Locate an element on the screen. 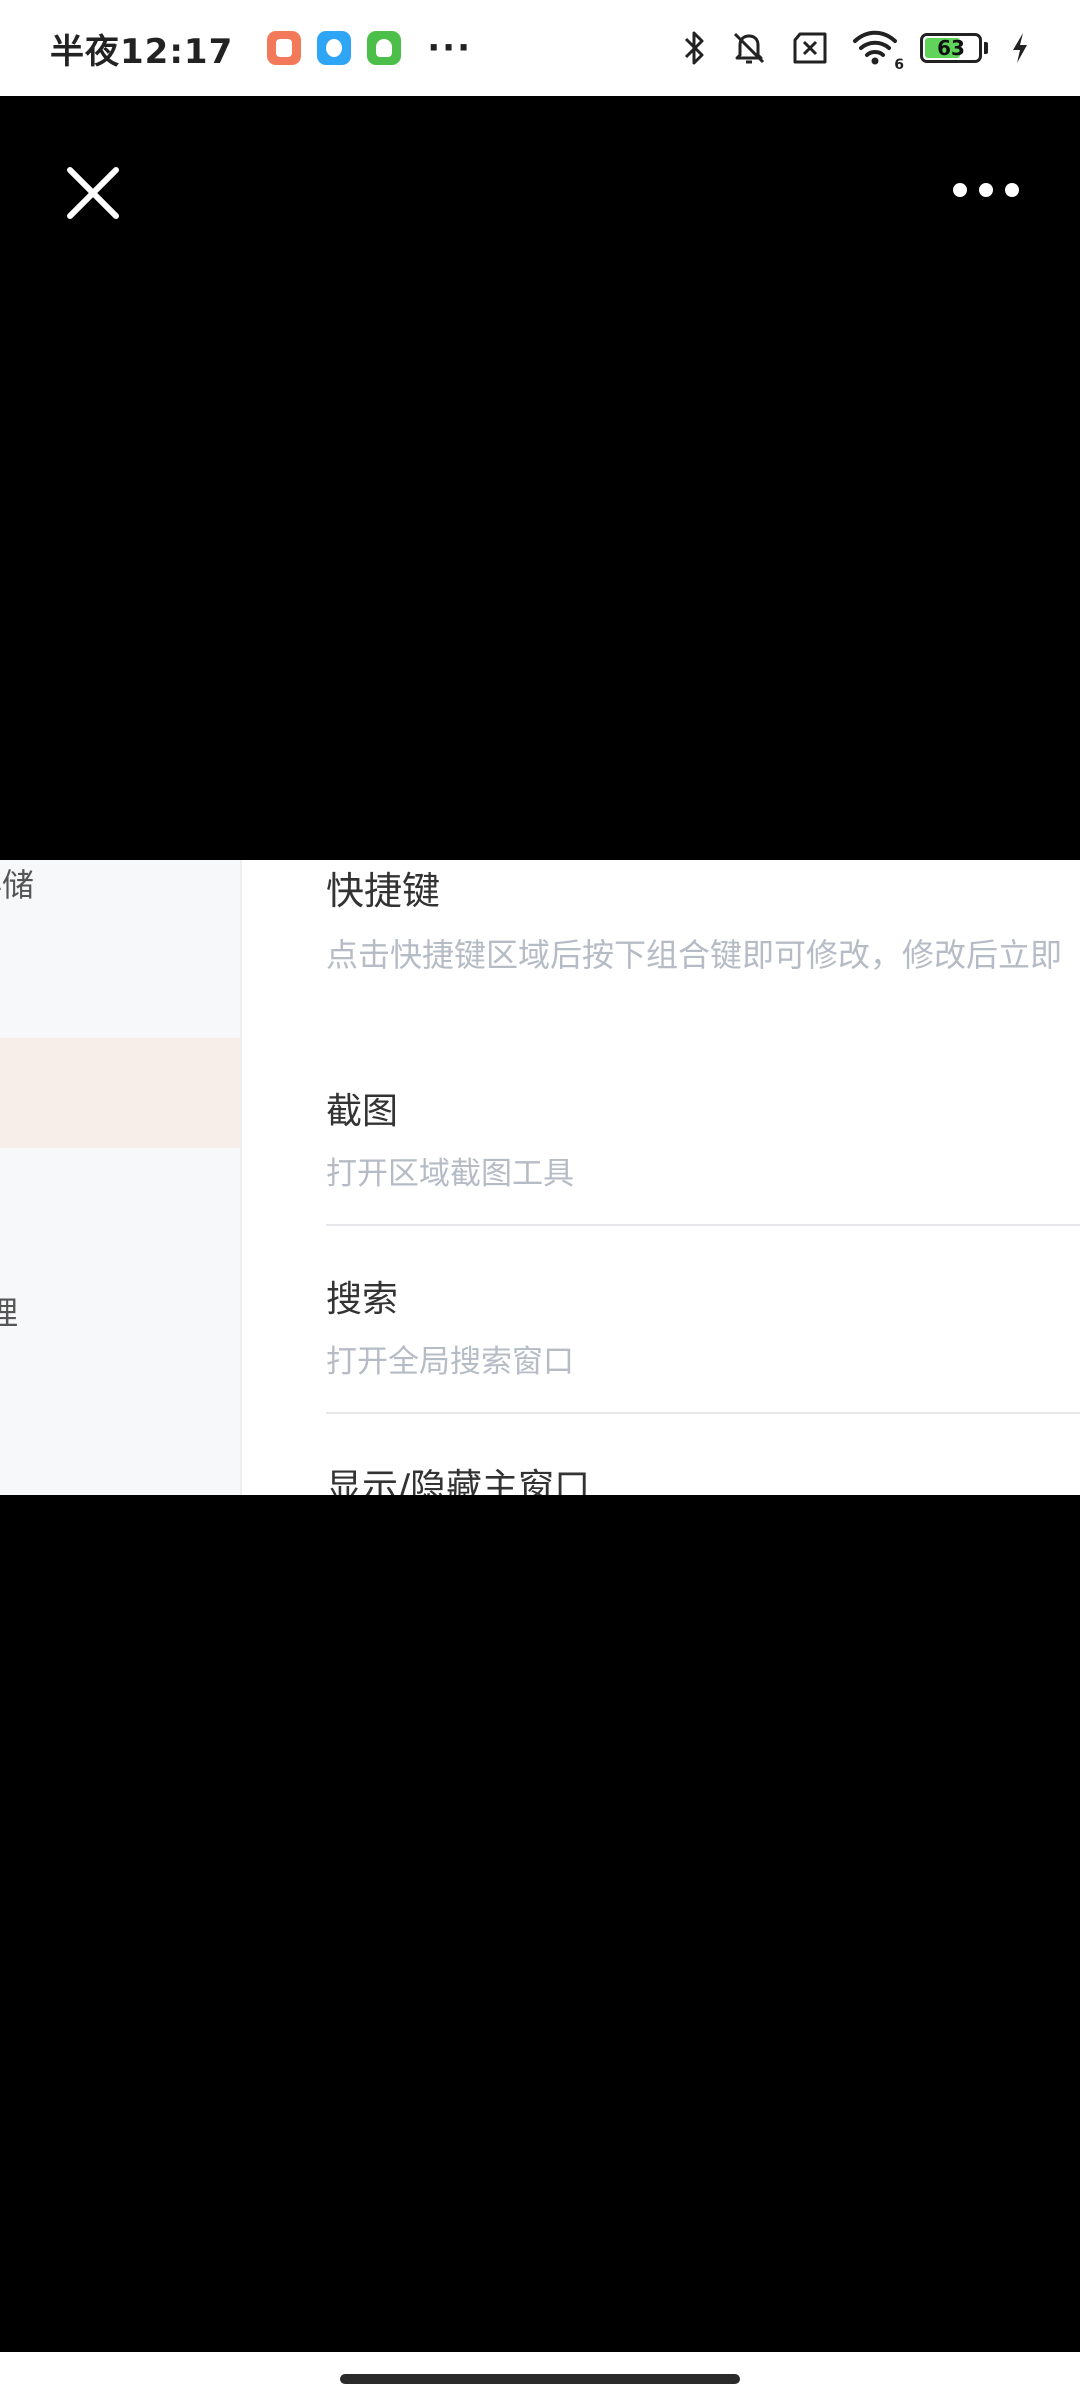  setting-title: 显示/隐藏主窗口 is located at coordinates (458, 1481).